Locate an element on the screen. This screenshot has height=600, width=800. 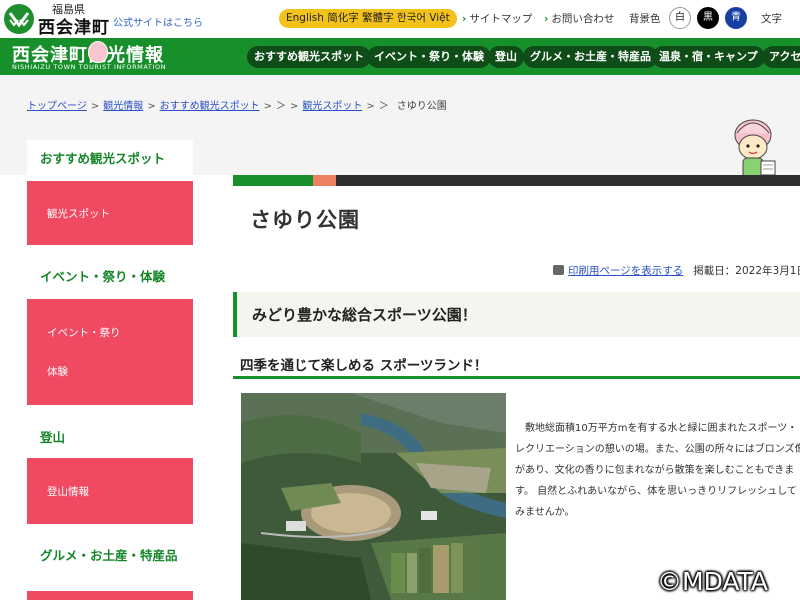
title-bar-accent-orange is located at coordinates (324, 180).